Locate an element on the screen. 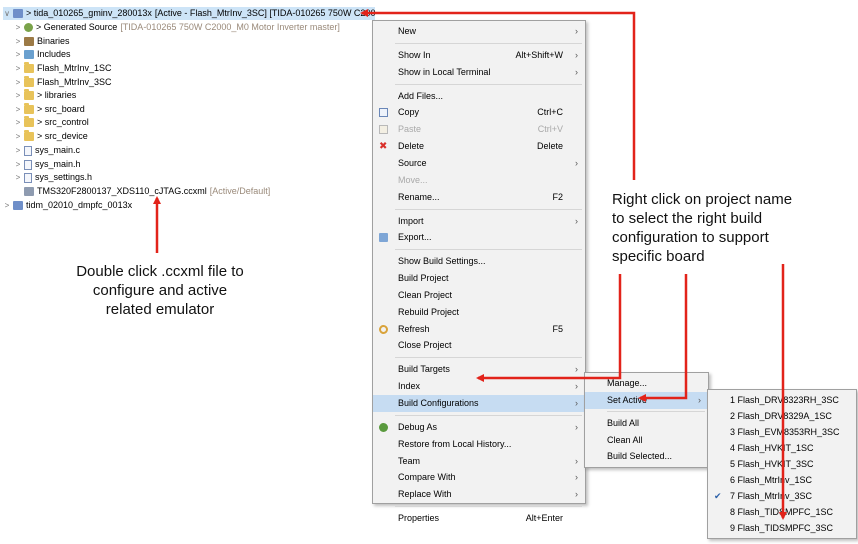 This screenshot has width=858, height=544. arrow-to-set-active is located at coordinates (663, 338).